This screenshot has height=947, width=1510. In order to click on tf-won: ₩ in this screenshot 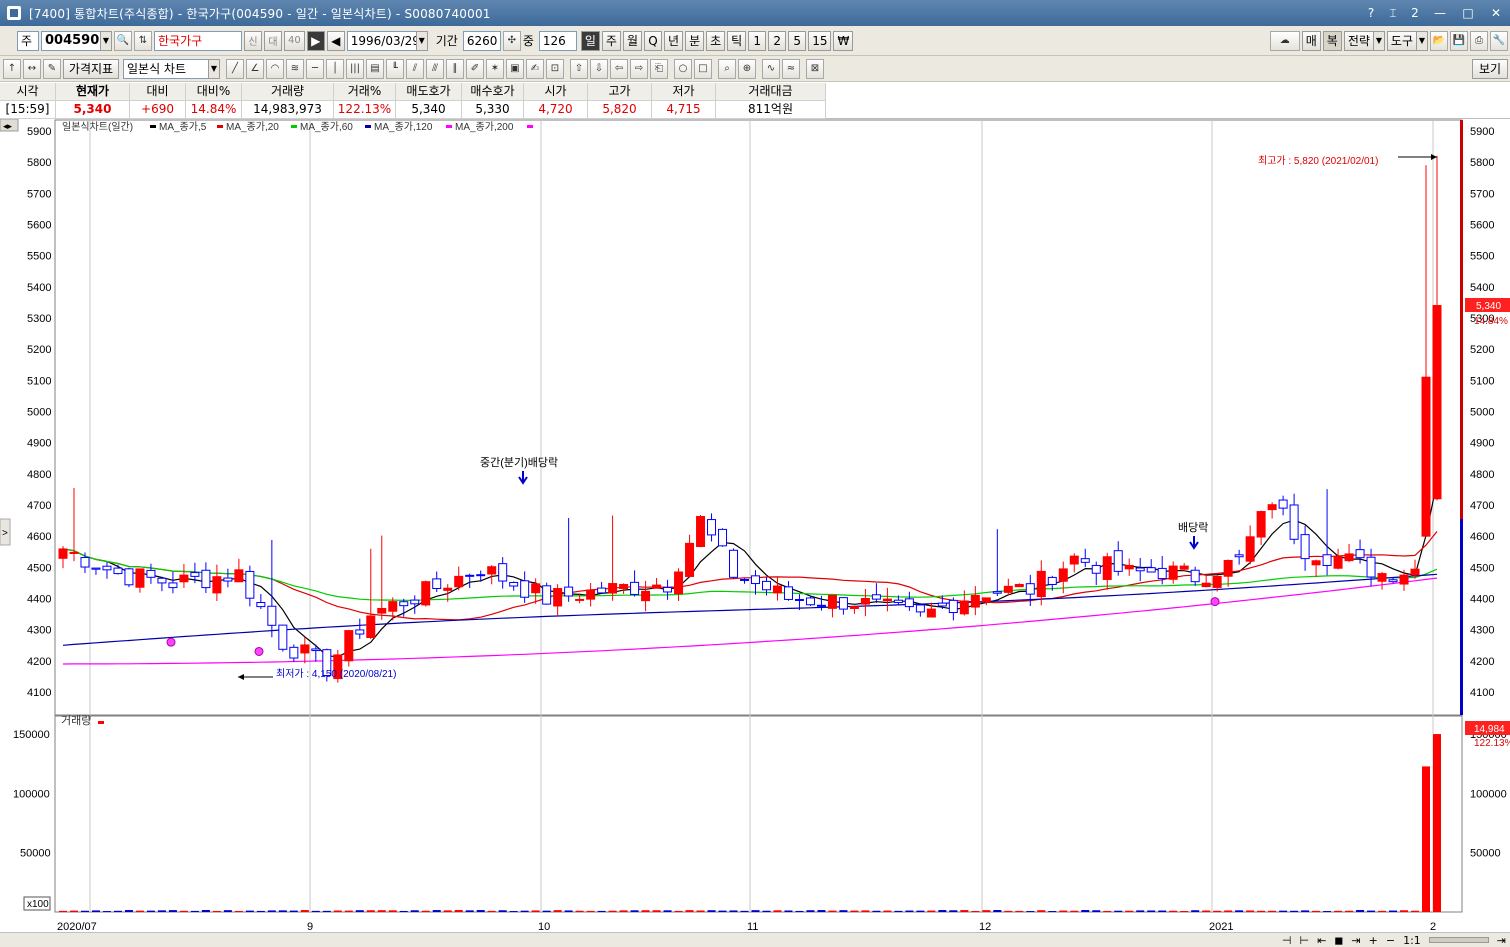, I will do `click(843, 40)`.